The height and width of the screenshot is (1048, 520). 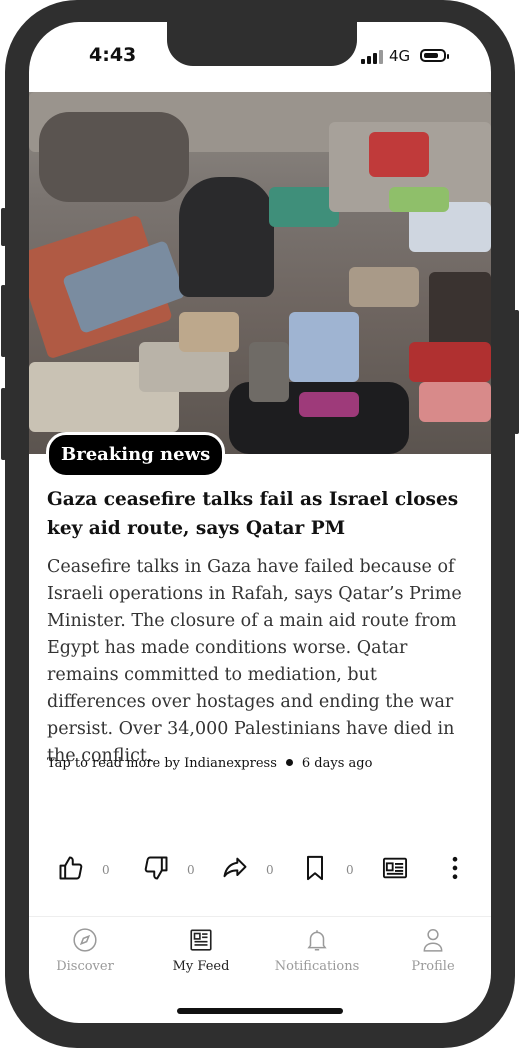 I want to click on article-card-icon, so click(x=395, y=868).